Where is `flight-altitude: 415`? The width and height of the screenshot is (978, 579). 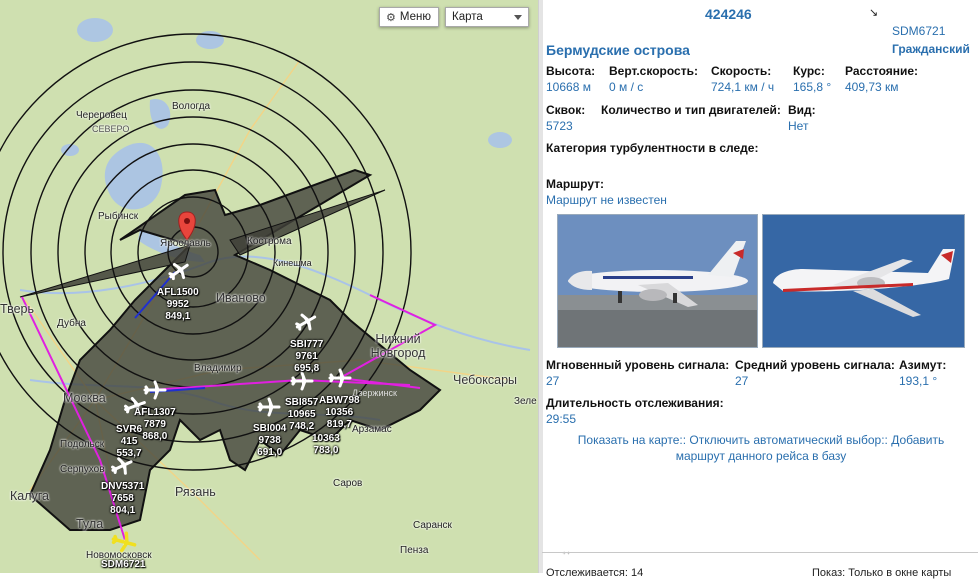 flight-altitude: 415 is located at coordinates (129, 441).